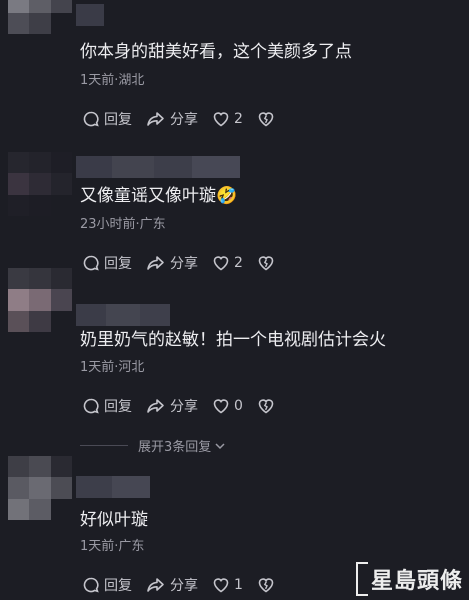 The image size is (469, 600). Describe the element at coordinates (238, 406) in the screenshot. I see `like-count: 0` at that location.